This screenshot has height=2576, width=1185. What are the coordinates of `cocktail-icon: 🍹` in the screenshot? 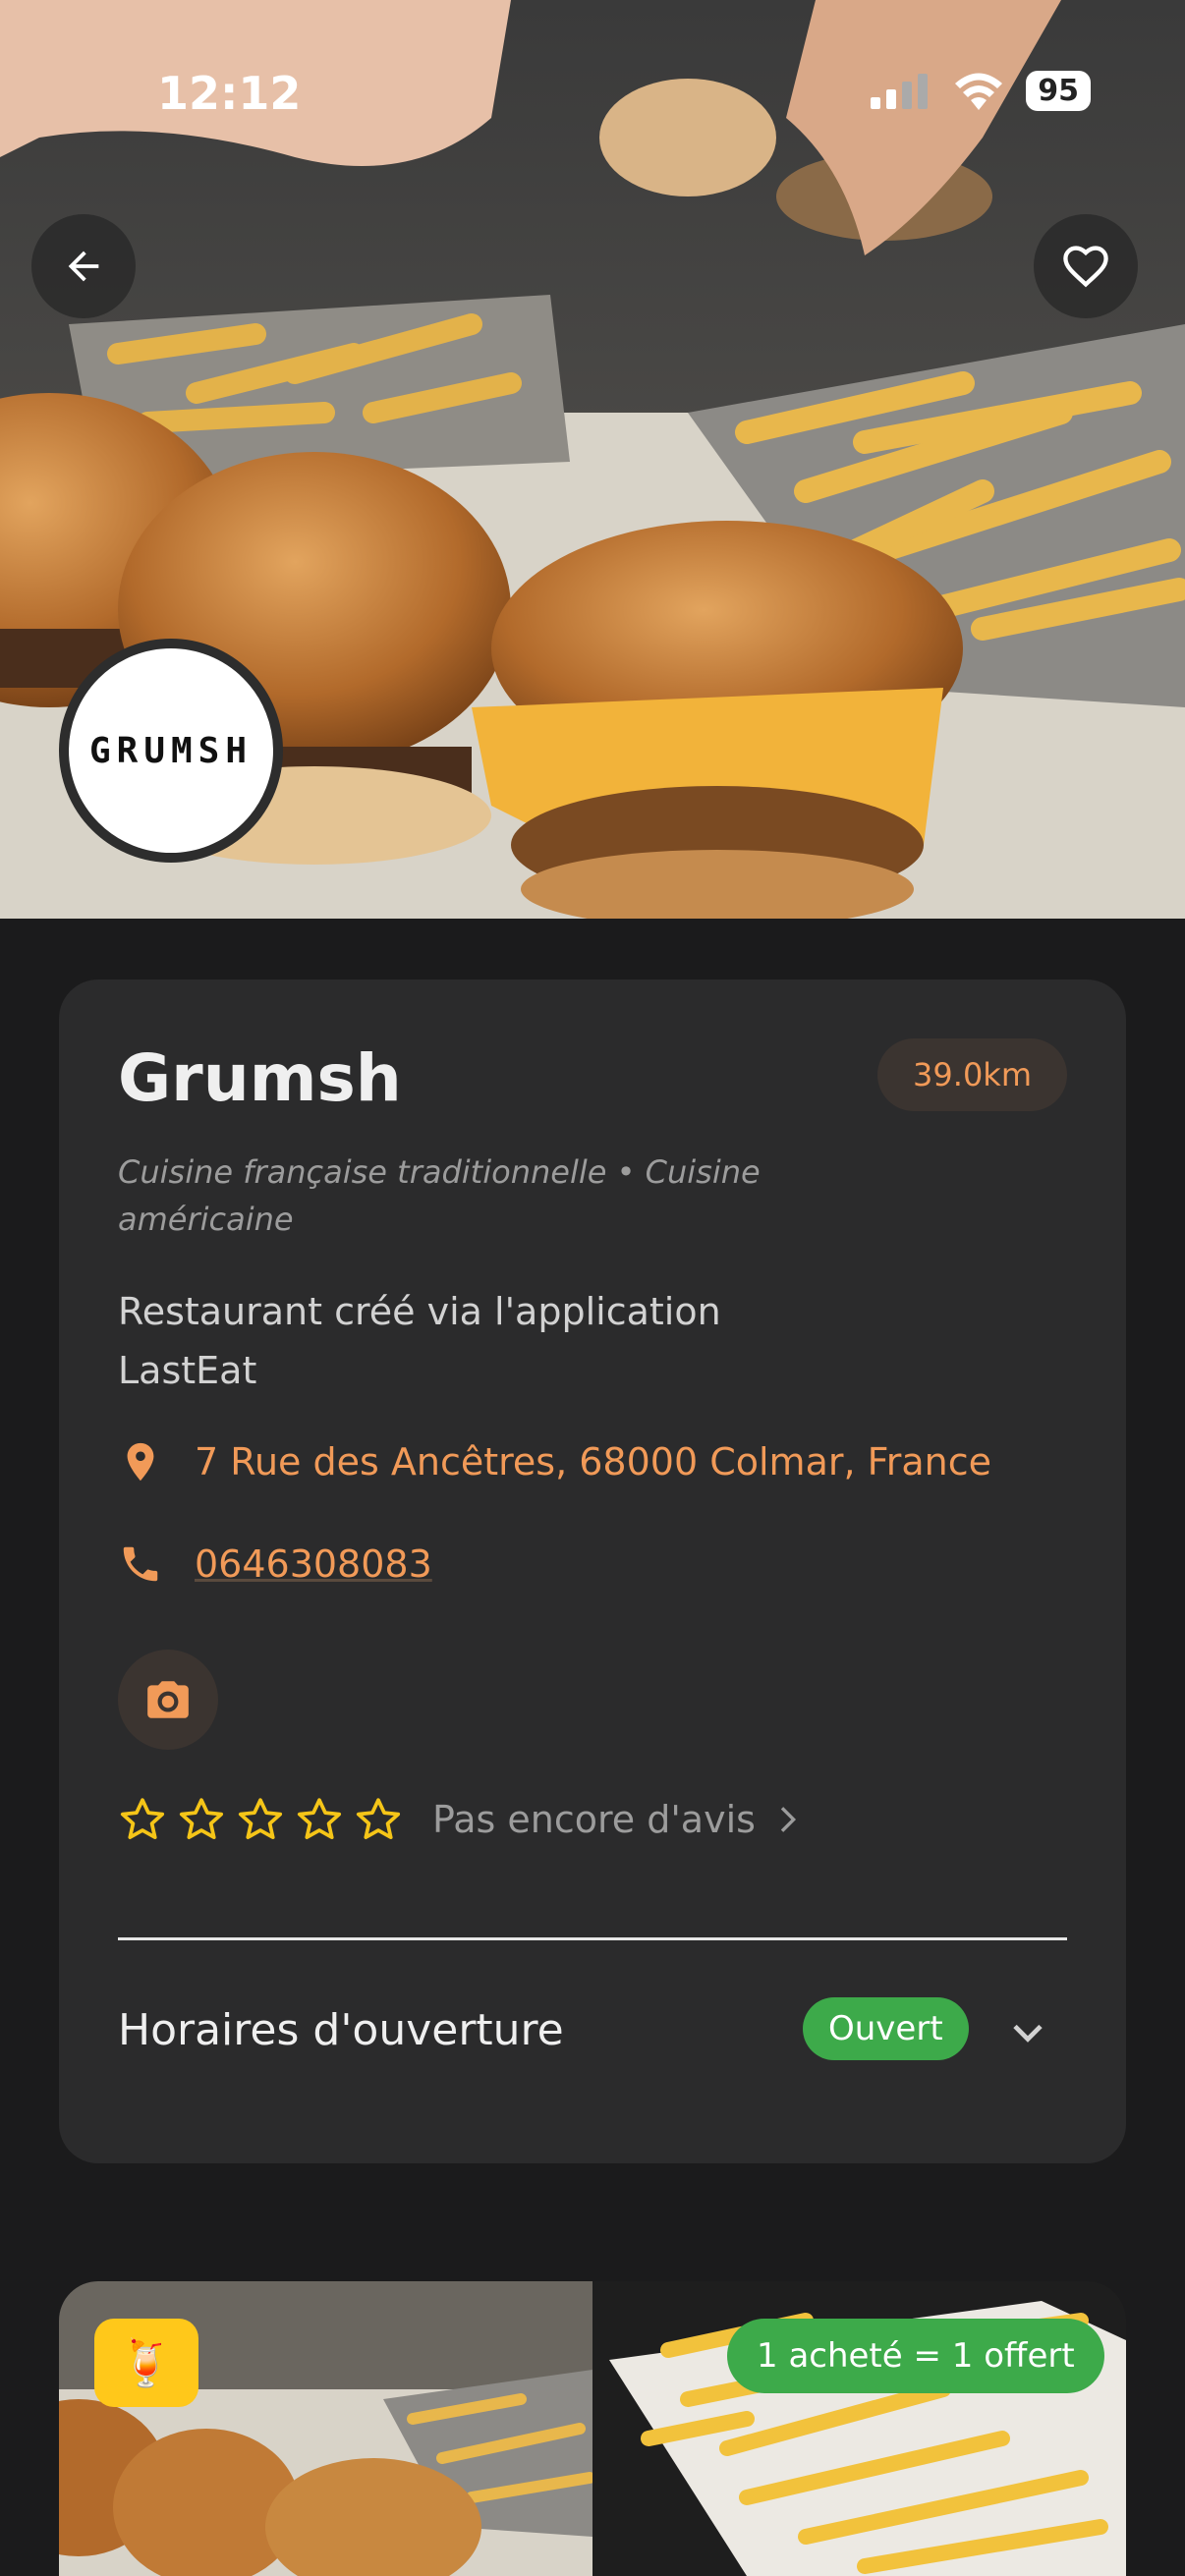 It's located at (147, 2362).